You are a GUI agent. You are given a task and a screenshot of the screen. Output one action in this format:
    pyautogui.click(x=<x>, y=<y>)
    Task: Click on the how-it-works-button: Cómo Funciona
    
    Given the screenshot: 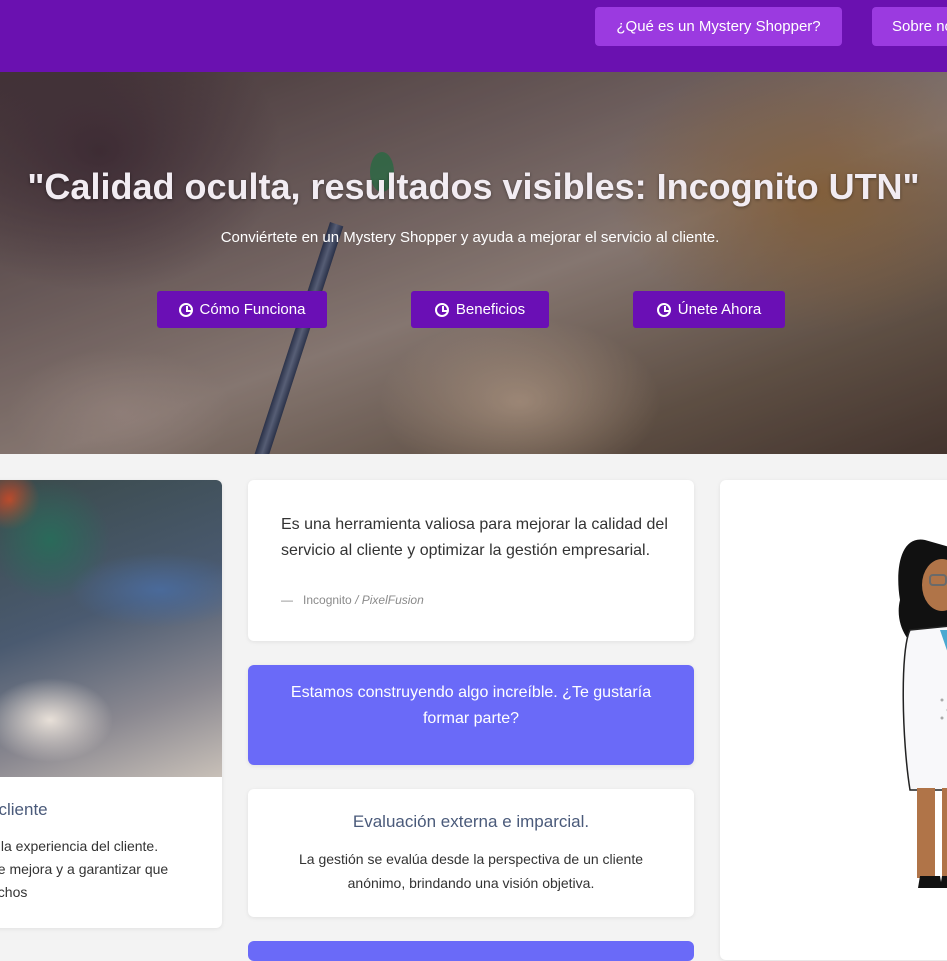 What is the action you would take?
    pyautogui.click(x=242, y=309)
    